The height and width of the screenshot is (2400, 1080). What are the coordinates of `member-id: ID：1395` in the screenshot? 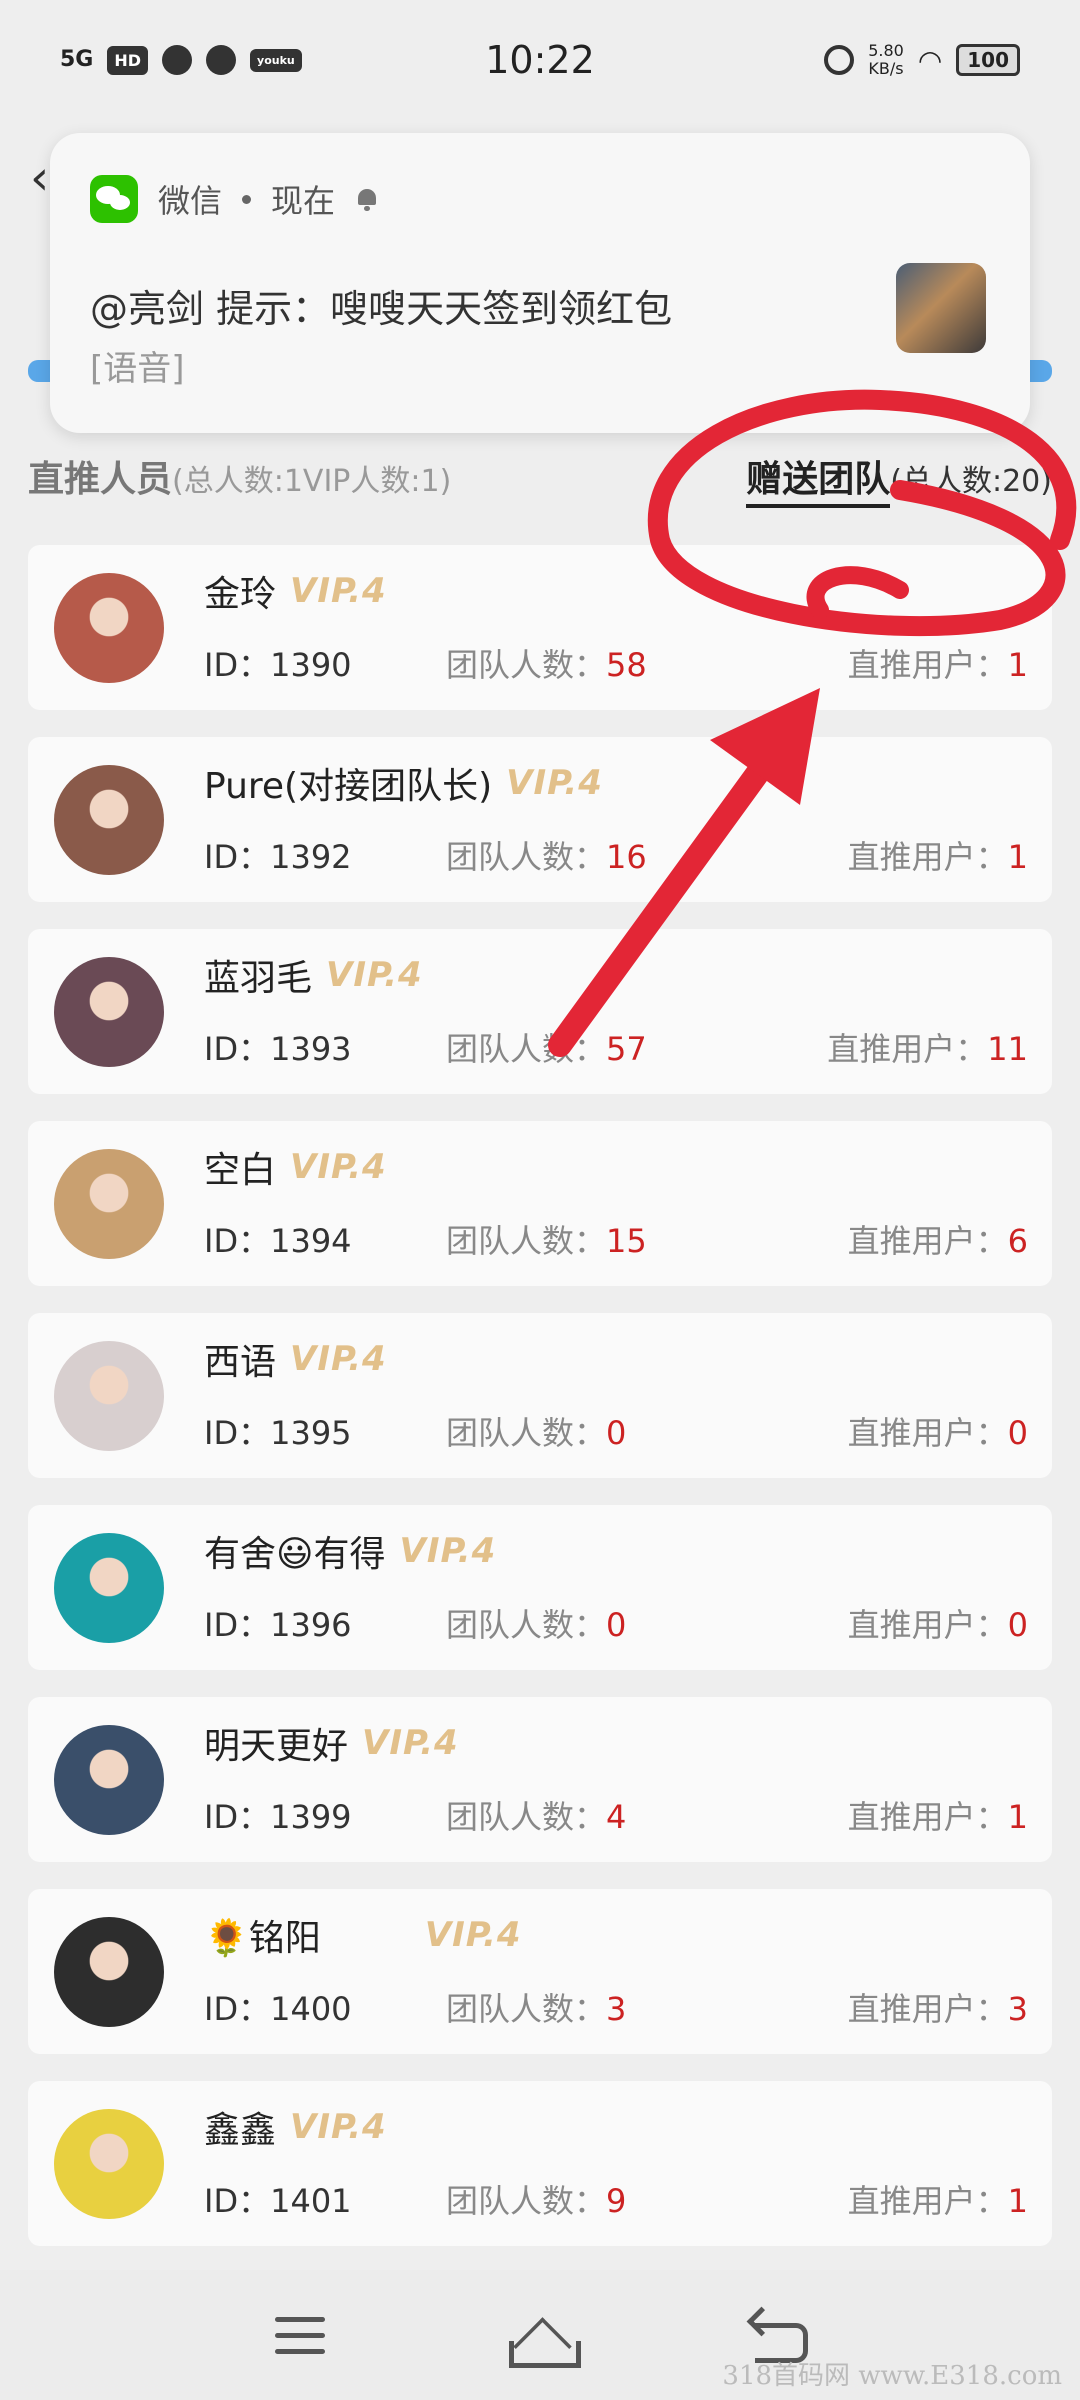 It's located at (278, 1431).